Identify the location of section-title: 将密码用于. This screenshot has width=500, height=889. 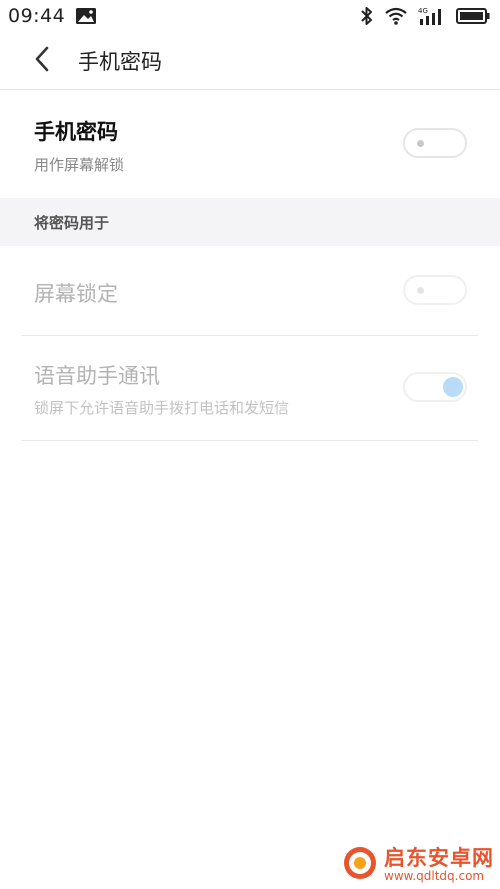
(72, 222).